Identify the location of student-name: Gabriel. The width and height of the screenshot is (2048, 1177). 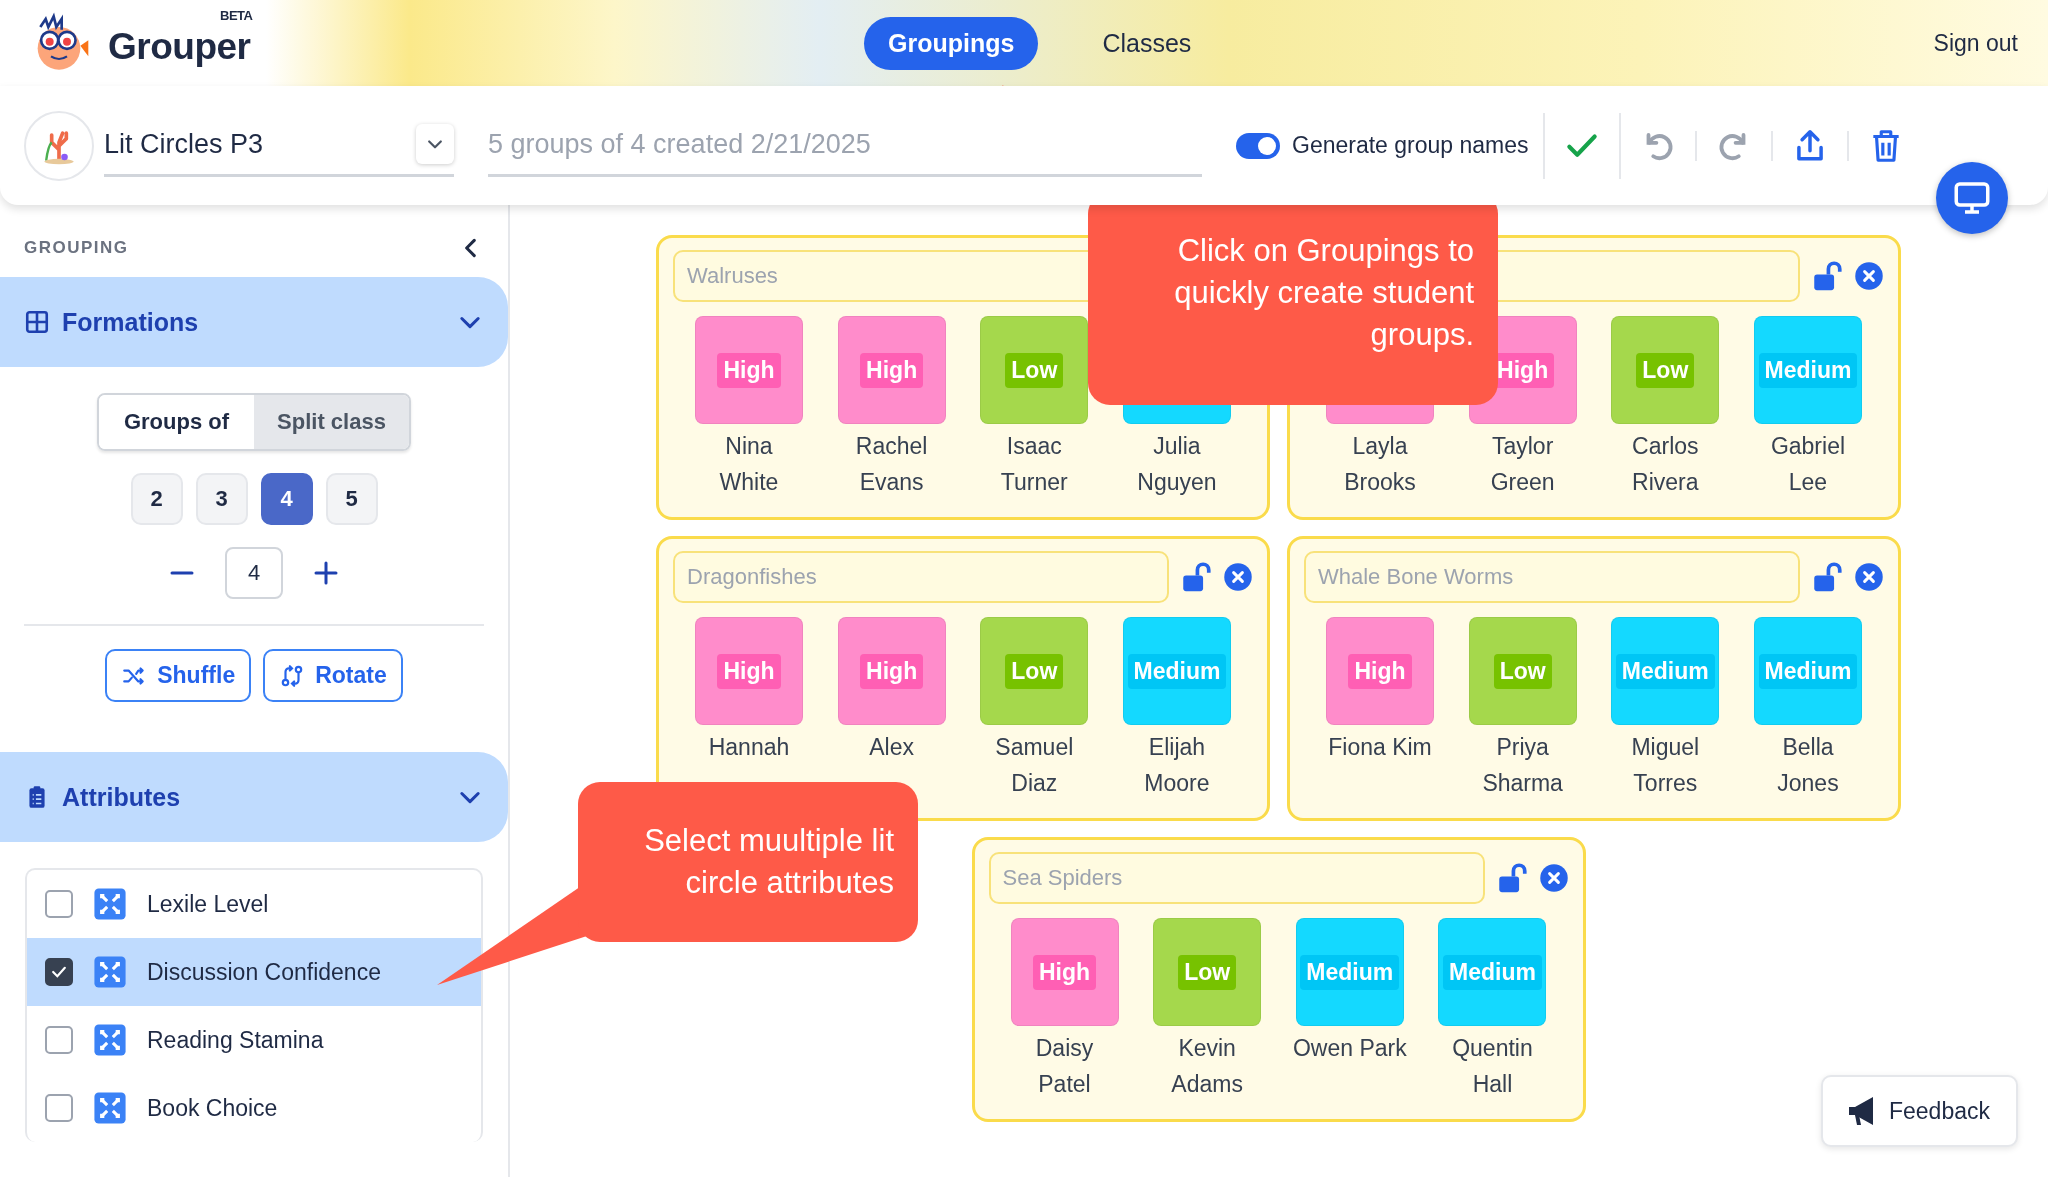
(1808, 446).